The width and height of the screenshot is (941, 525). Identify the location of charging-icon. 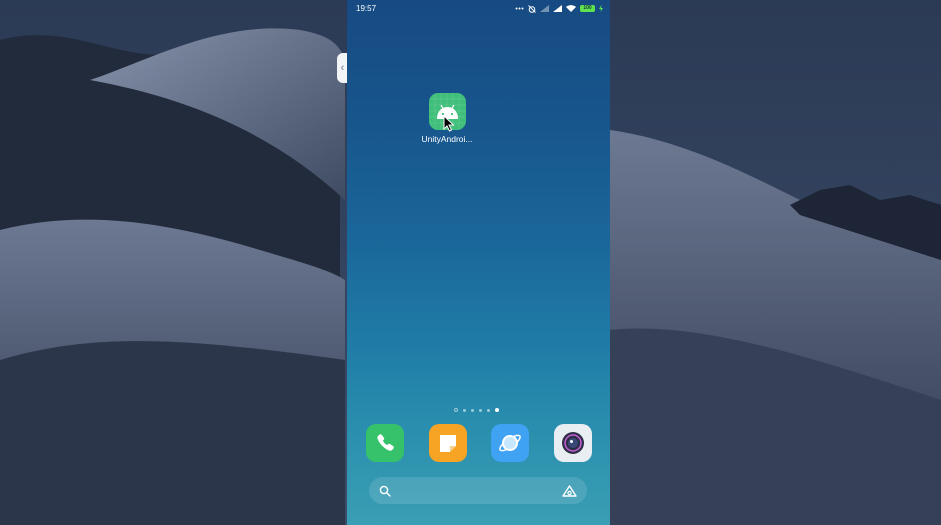
(601, 8).